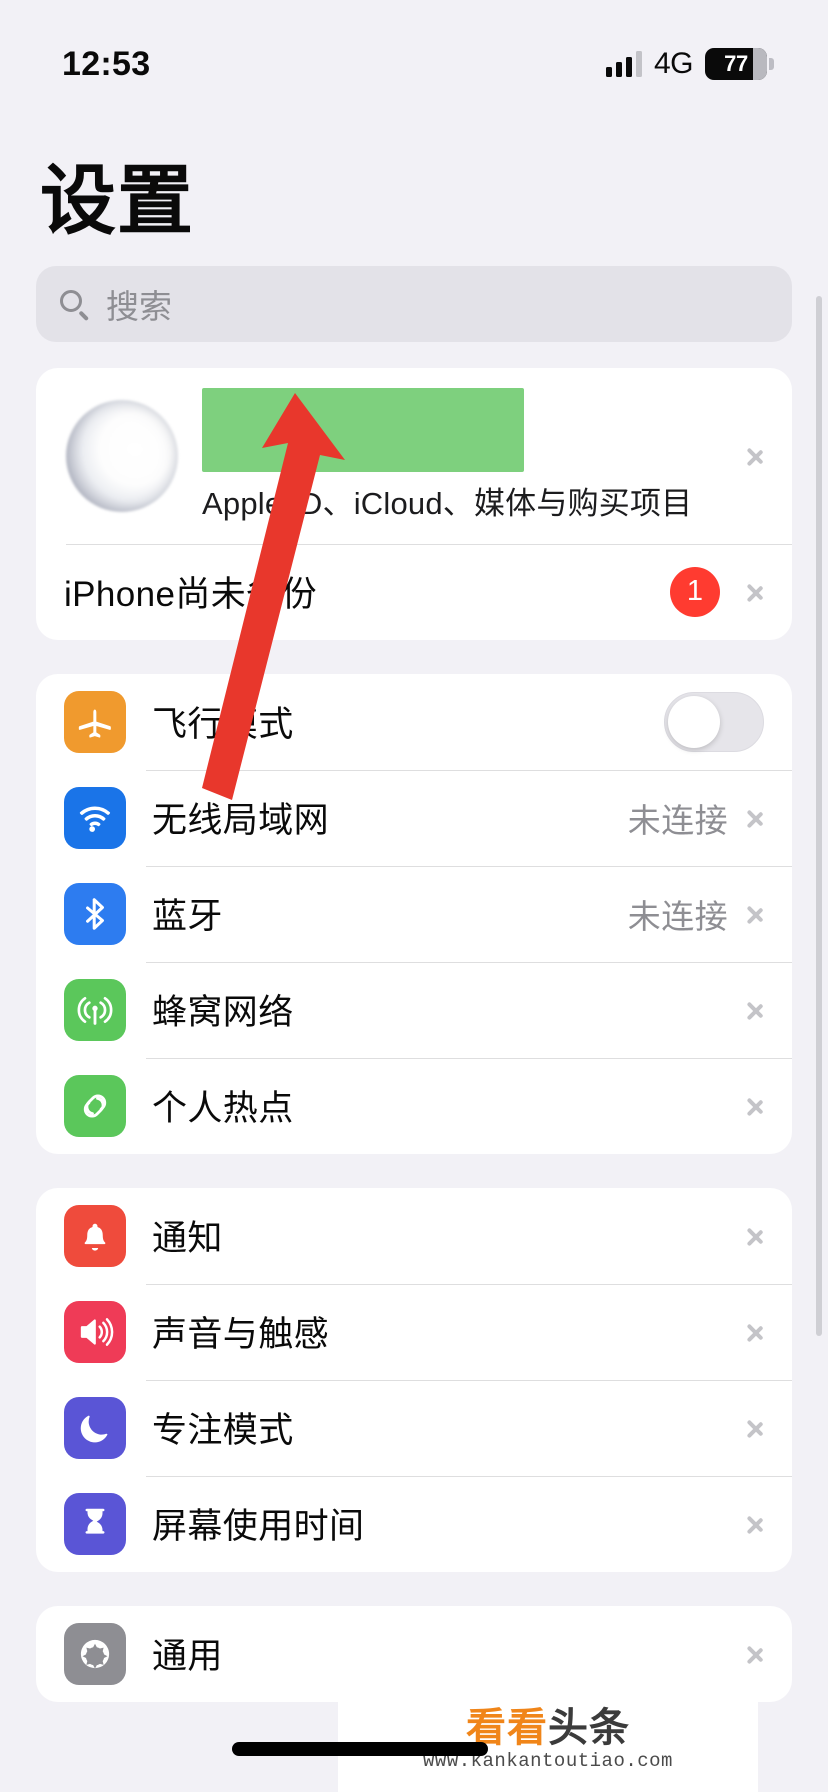 Image resolution: width=828 pixels, height=1792 pixels. Describe the element at coordinates (414, 1105) in the screenshot. I see `sidebar-item-personal-hotspot: 个人热点` at that location.